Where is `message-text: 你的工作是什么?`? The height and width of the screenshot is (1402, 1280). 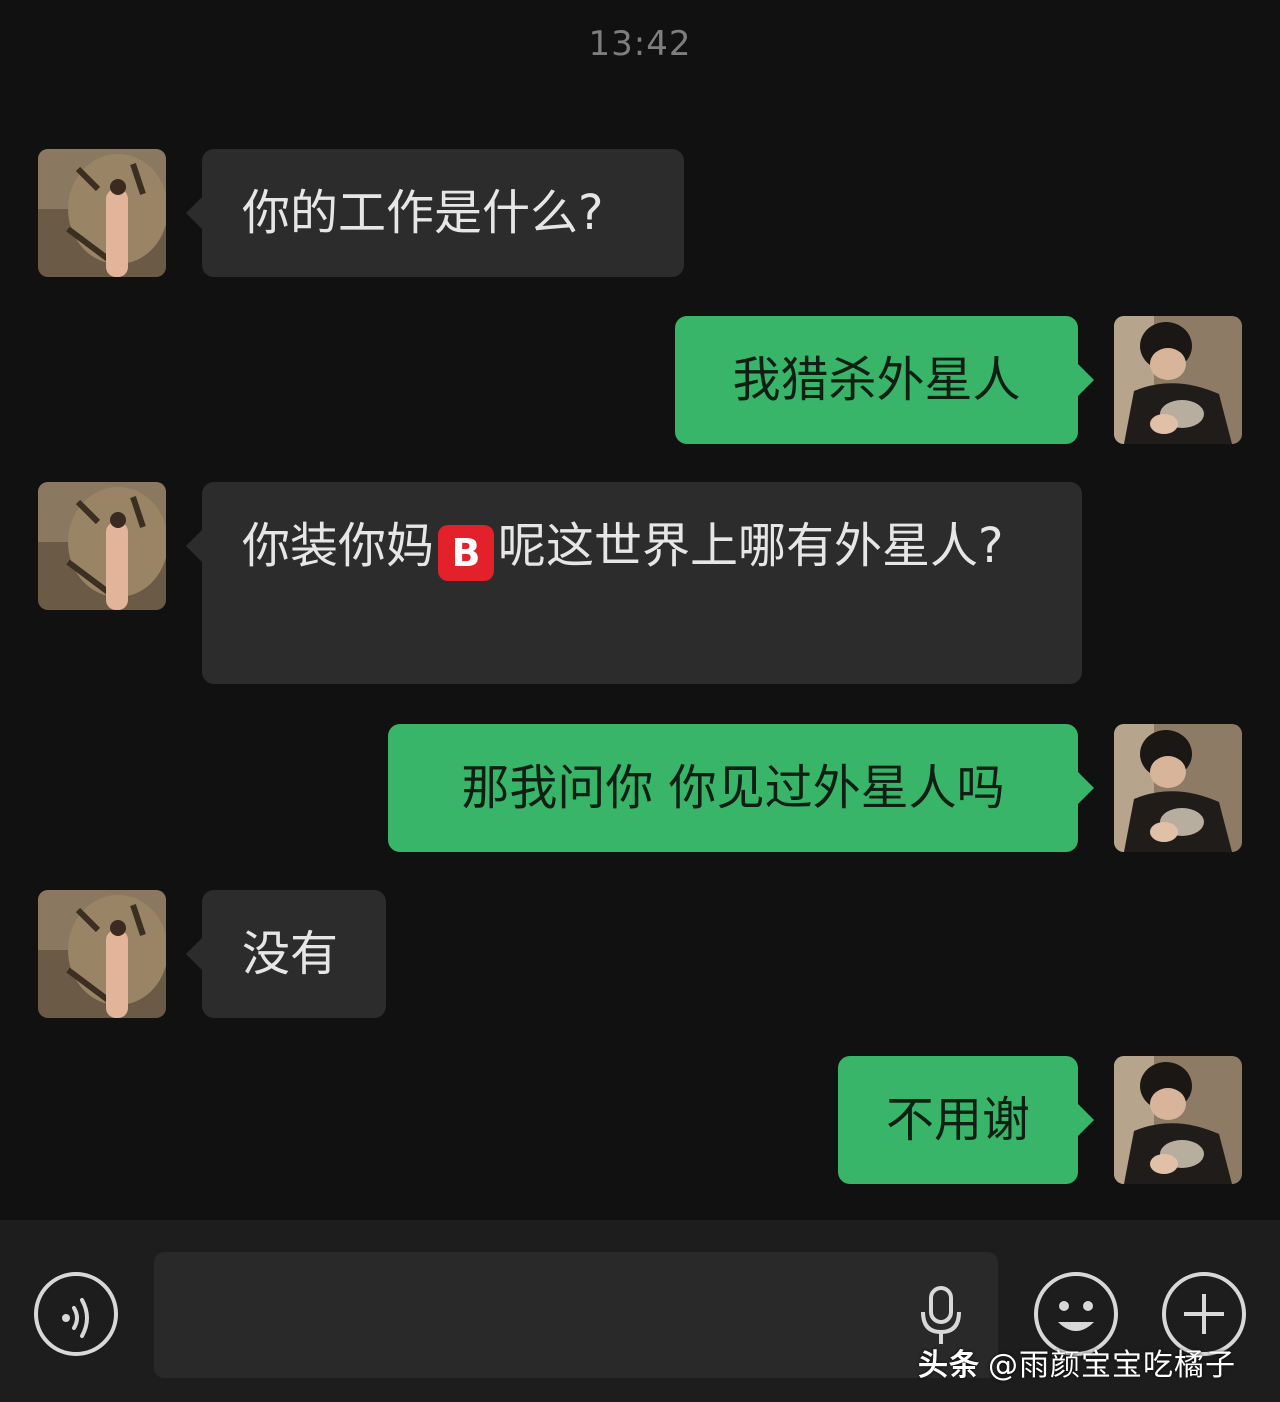
message-text: 你的工作是什么? is located at coordinates (423, 213).